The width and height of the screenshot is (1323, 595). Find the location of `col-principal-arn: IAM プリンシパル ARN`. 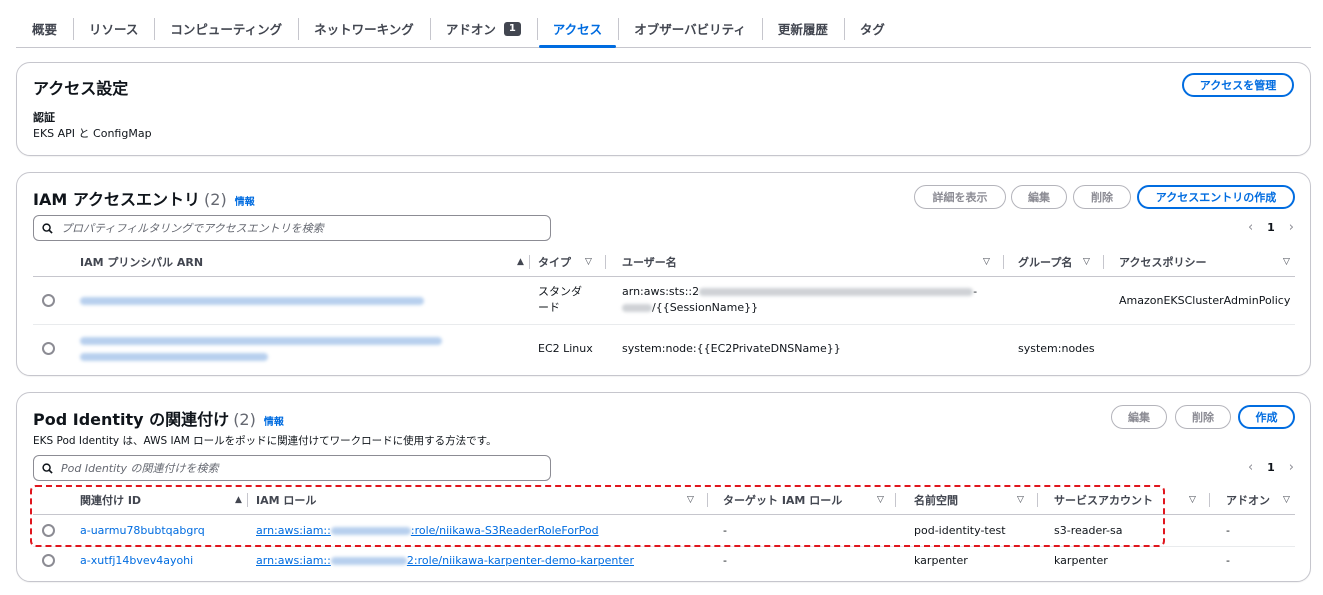

col-principal-arn: IAM プリンシパル ARN is located at coordinates (141, 262).